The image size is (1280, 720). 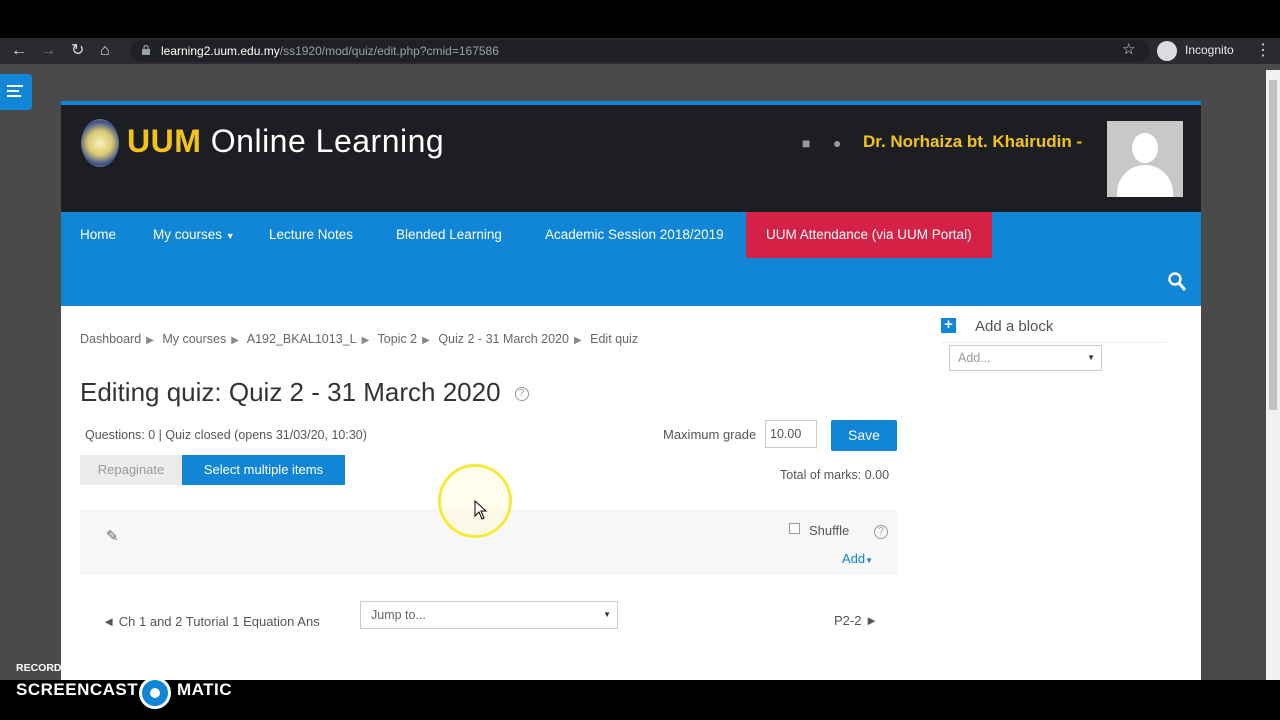 I want to click on help-icon: ?, so click(x=881, y=532).